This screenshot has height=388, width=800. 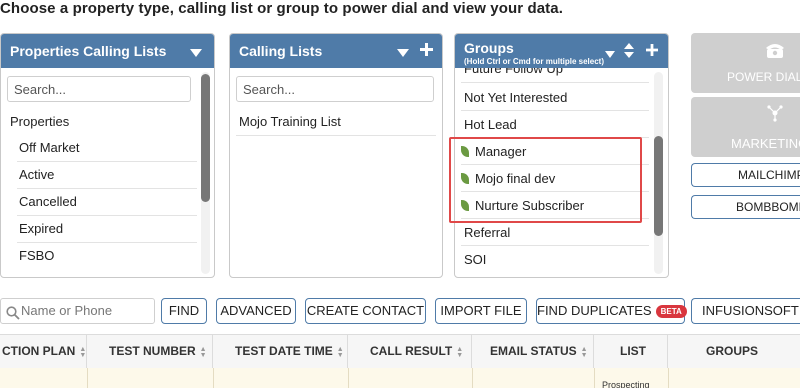 I want to click on properties-panel-header: Properties Calling Lists, so click(x=107, y=51).